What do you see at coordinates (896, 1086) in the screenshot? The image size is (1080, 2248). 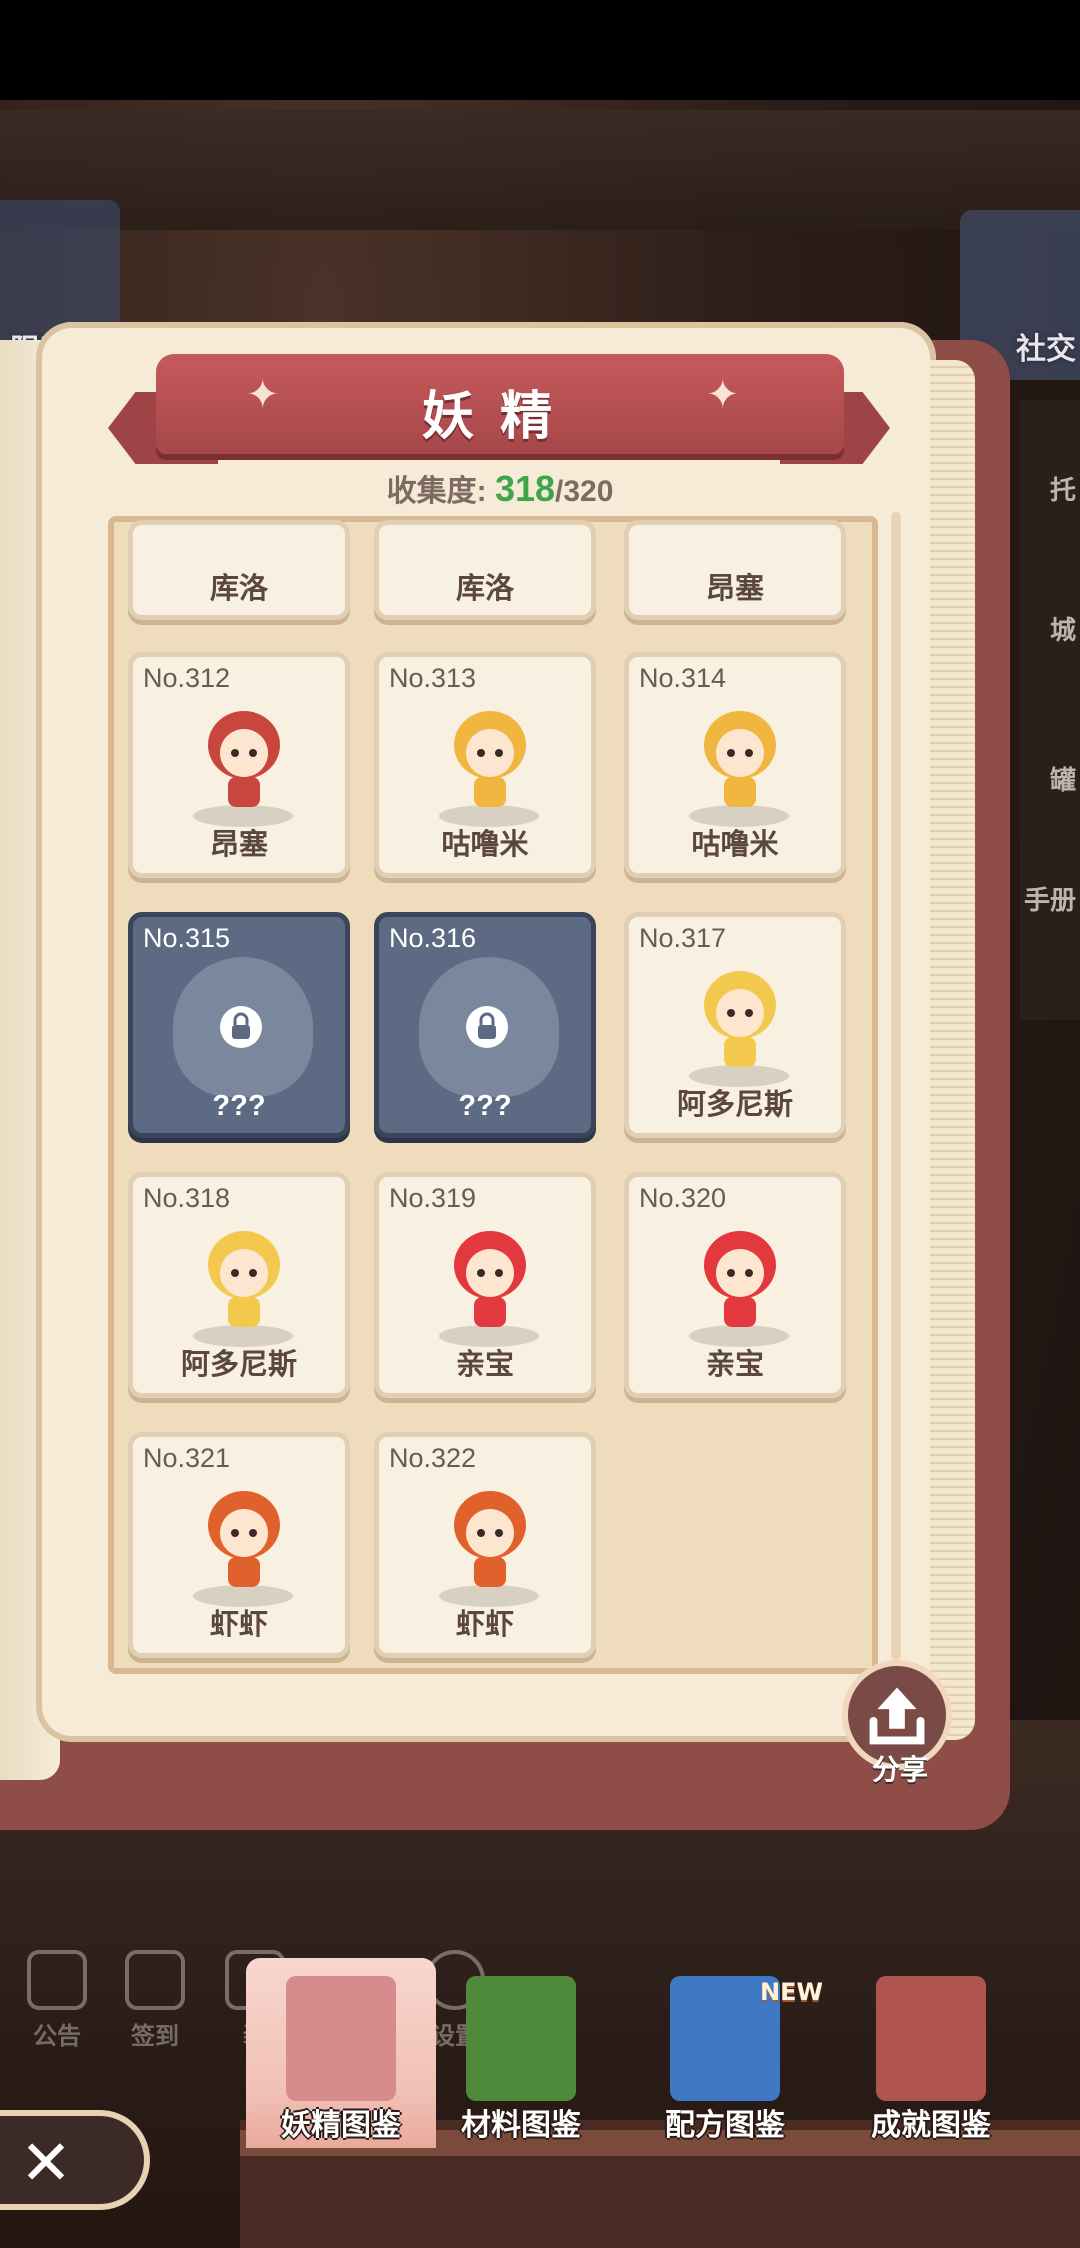 I see `grid-scrollbar` at bounding box center [896, 1086].